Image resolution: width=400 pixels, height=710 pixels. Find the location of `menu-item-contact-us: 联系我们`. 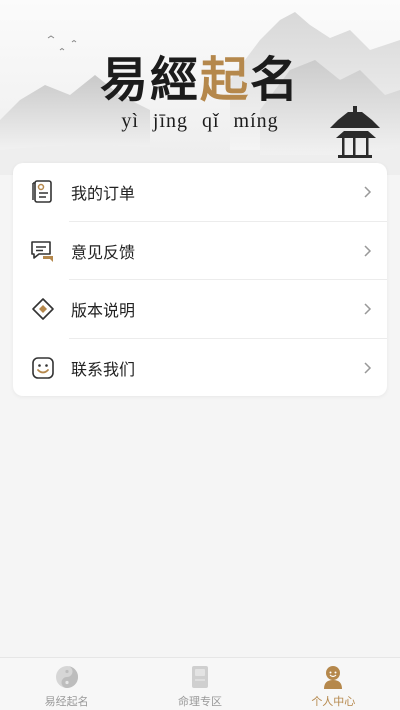

menu-item-contact-us: 联系我们 is located at coordinates (200, 368).